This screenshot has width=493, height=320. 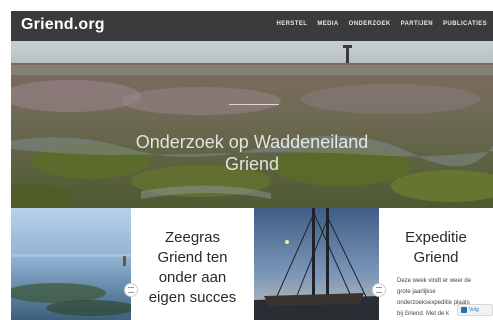 What do you see at coordinates (370, 24) in the screenshot?
I see `nav-item-onderzoek: ONDERZOEK` at bounding box center [370, 24].